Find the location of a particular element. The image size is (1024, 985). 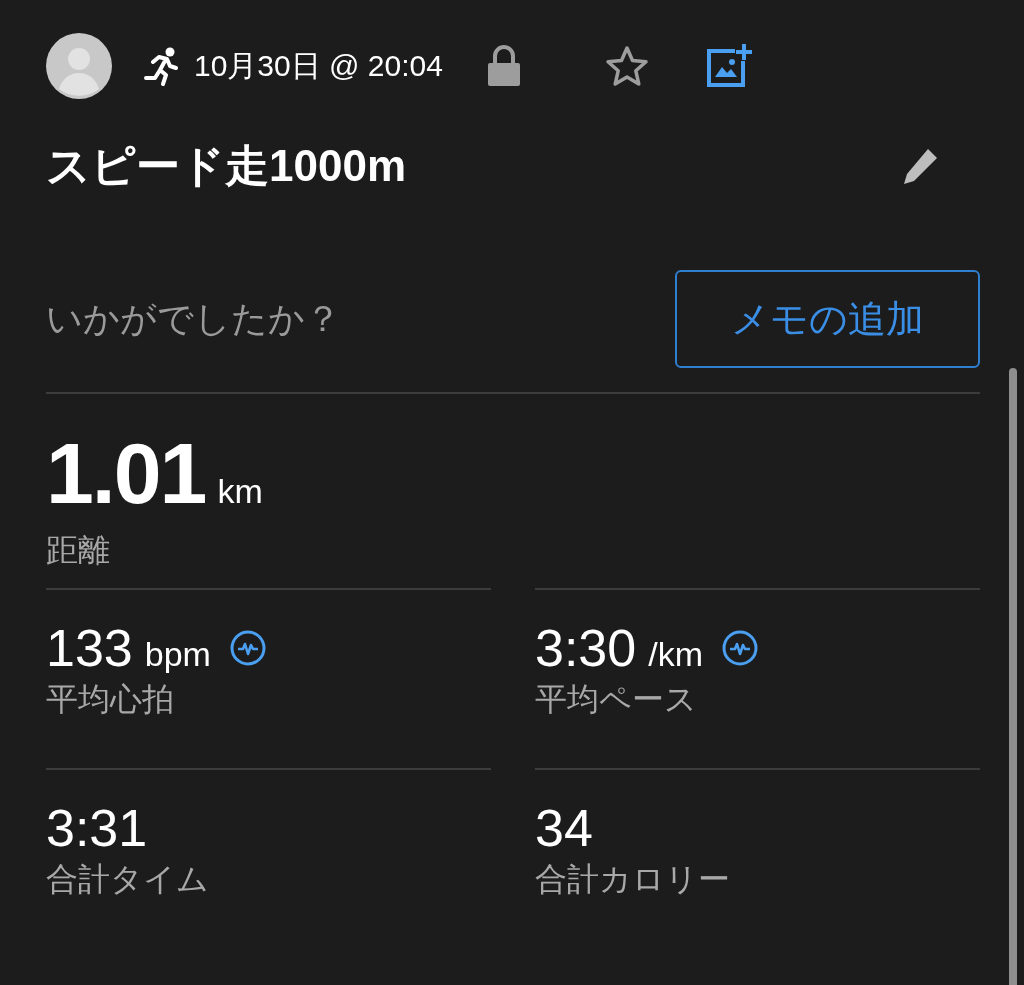

prompt-text: いかがでしたか？ is located at coordinates (193, 318).